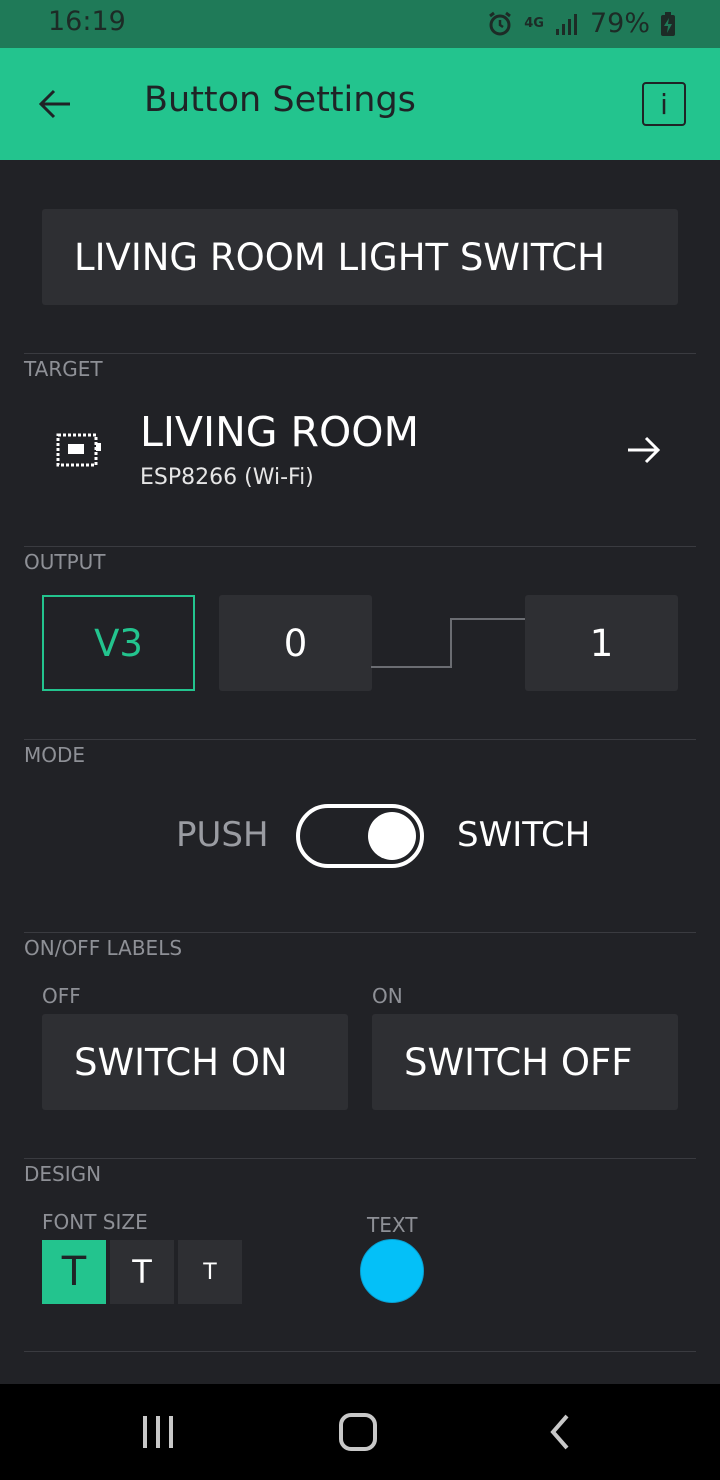 The width and height of the screenshot is (720, 1480). Describe the element at coordinates (500, 23) in the screenshot. I see `alarm-icon` at that location.